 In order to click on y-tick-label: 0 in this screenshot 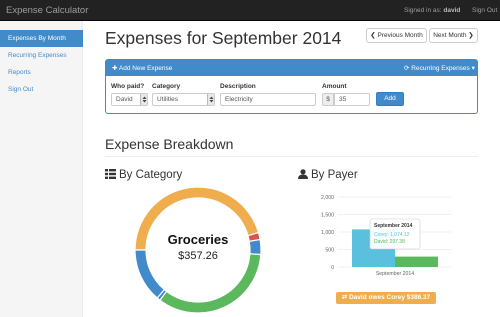, I will do `click(332, 268)`.